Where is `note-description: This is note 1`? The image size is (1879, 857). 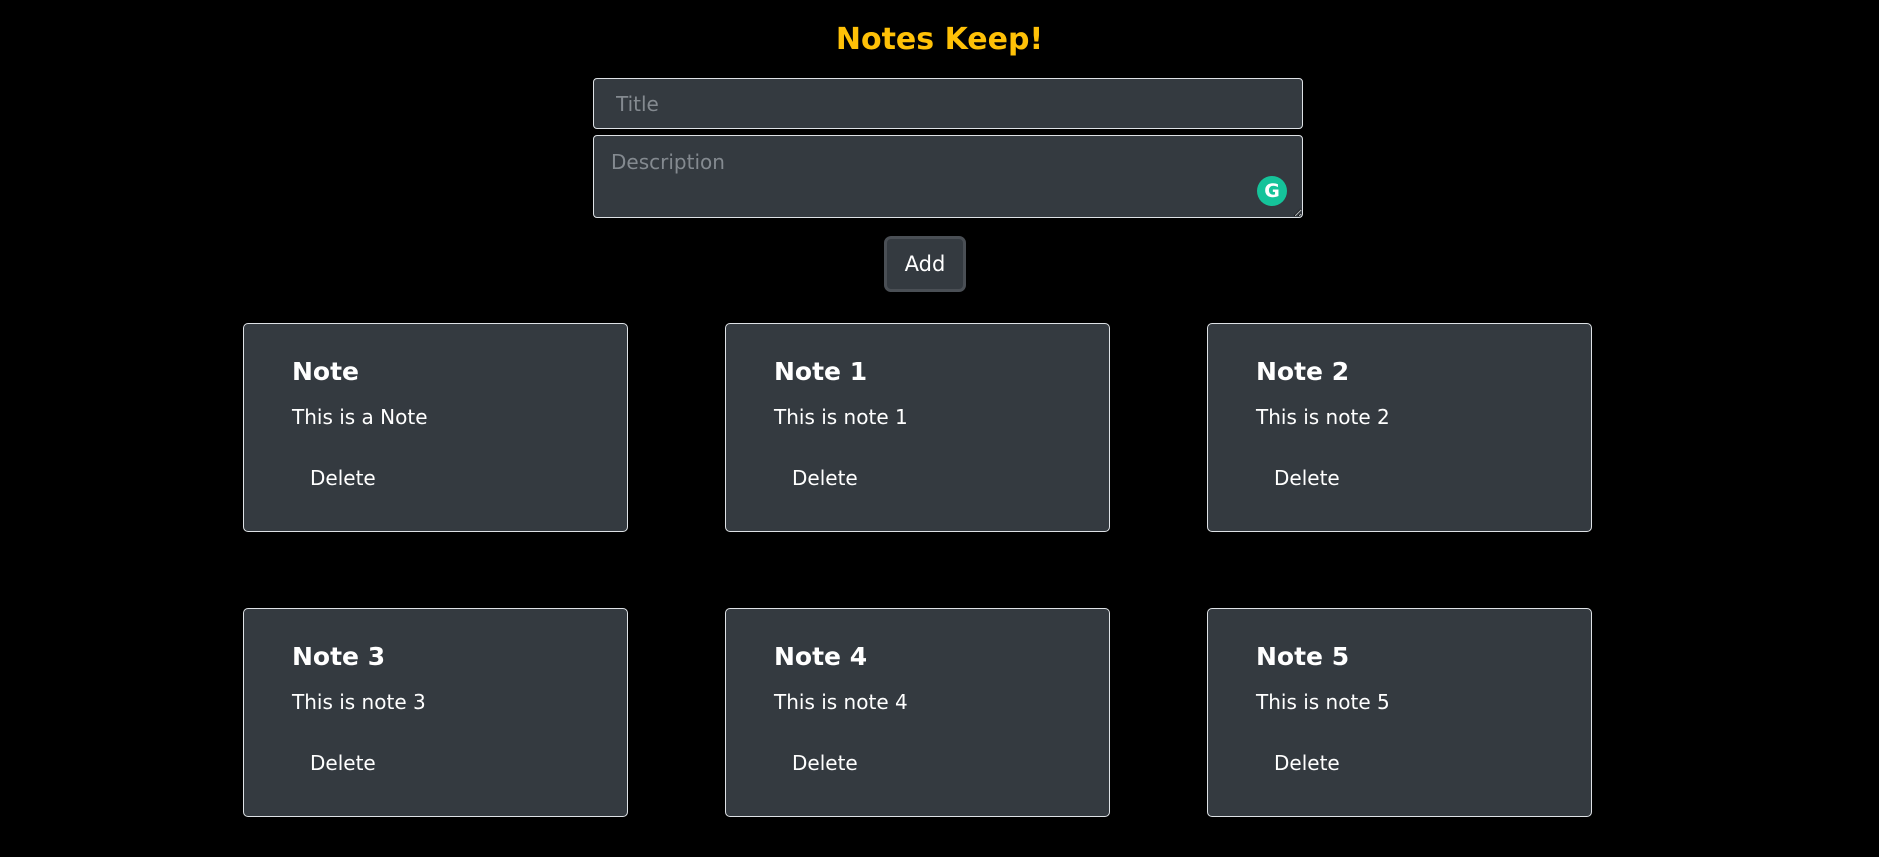 note-description: This is note 1 is located at coordinates (841, 417).